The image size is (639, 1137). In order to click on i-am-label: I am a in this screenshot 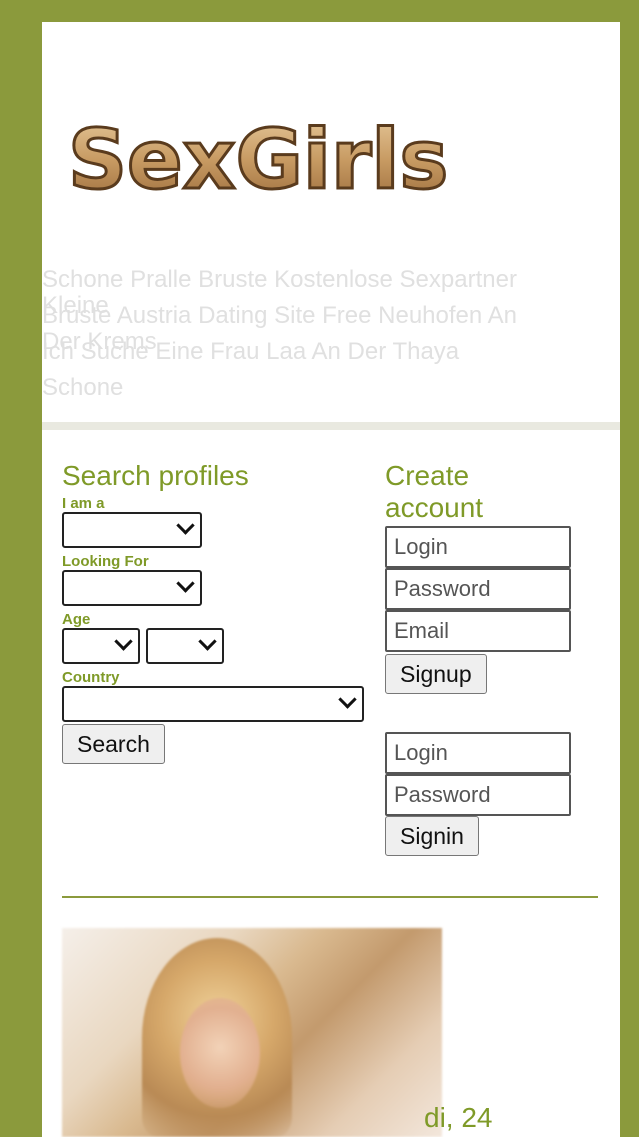, I will do `click(83, 503)`.